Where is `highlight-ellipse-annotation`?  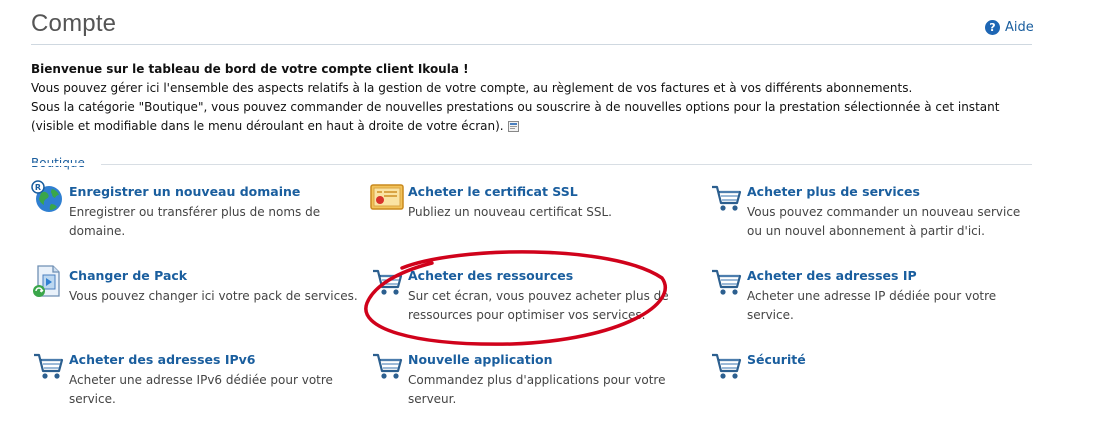
highlight-ellipse-annotation is located at coordinates (515, 298).